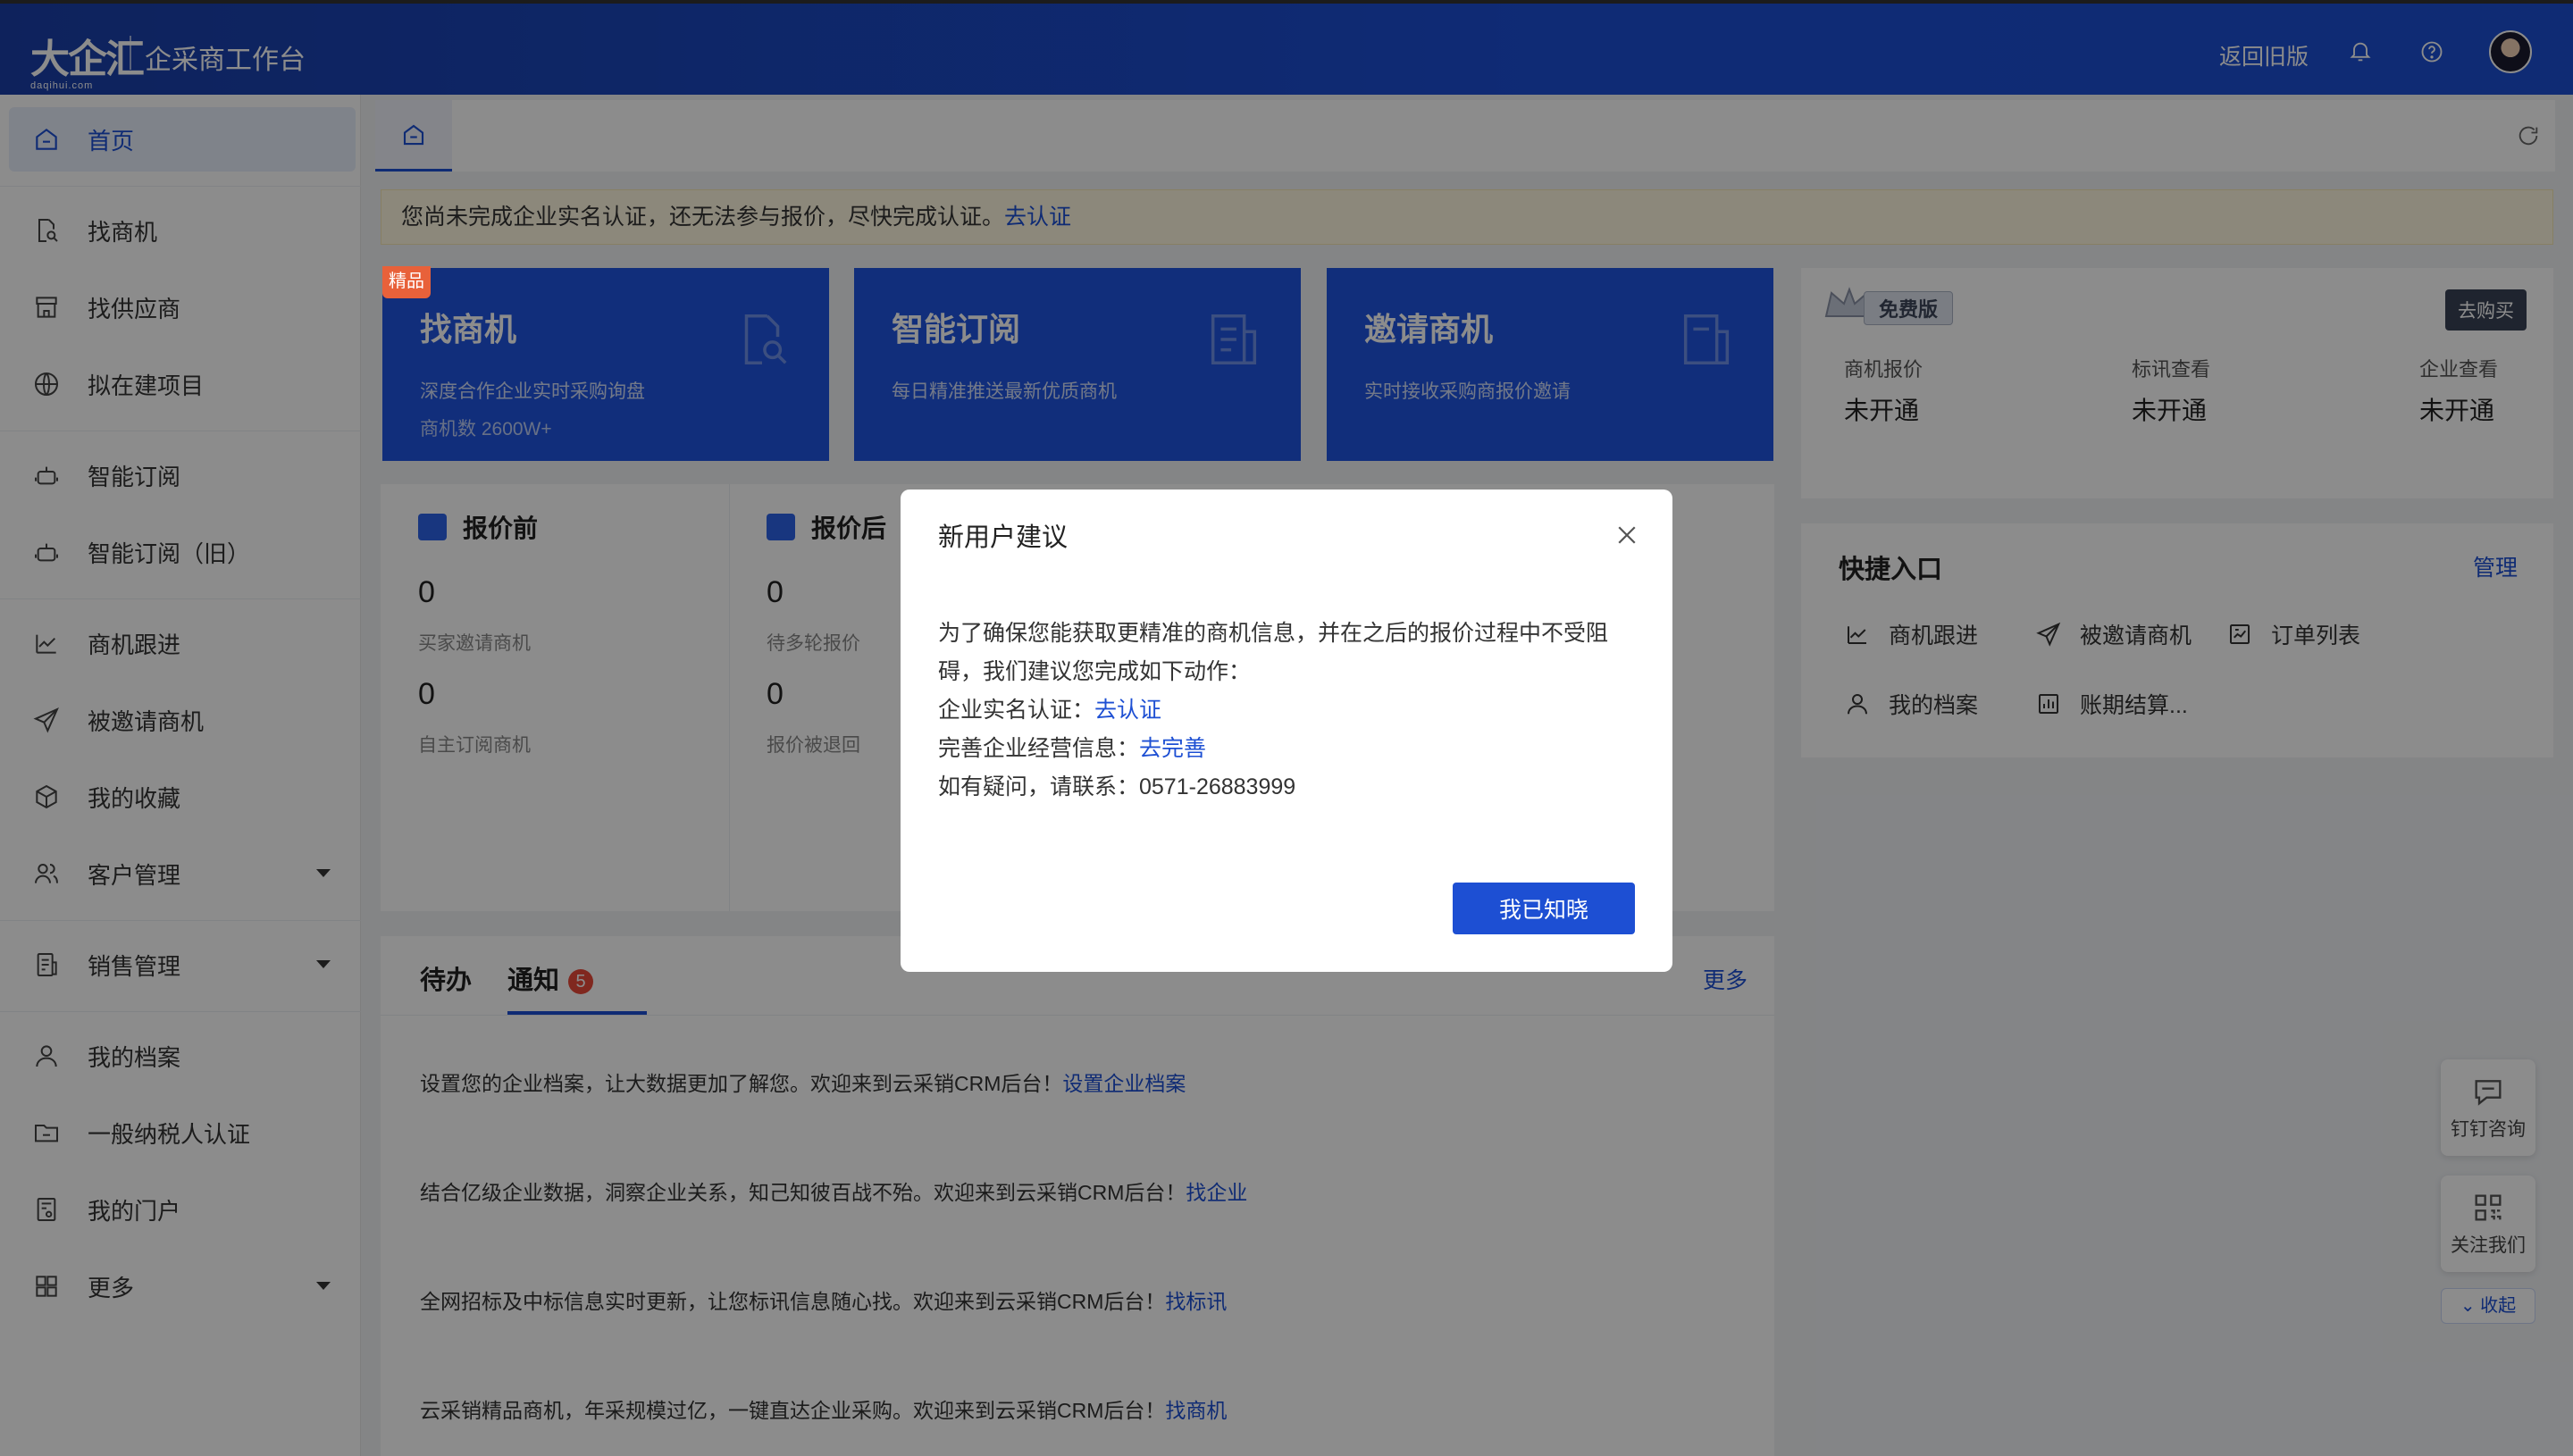 Image resolution: width=2573 pixels, height=1456 pixels. What do you see at coordinates (1544, 908) in the screenshot?
I see `acknowledge-button: 我已知晓` at bounding box center [1544, 908].